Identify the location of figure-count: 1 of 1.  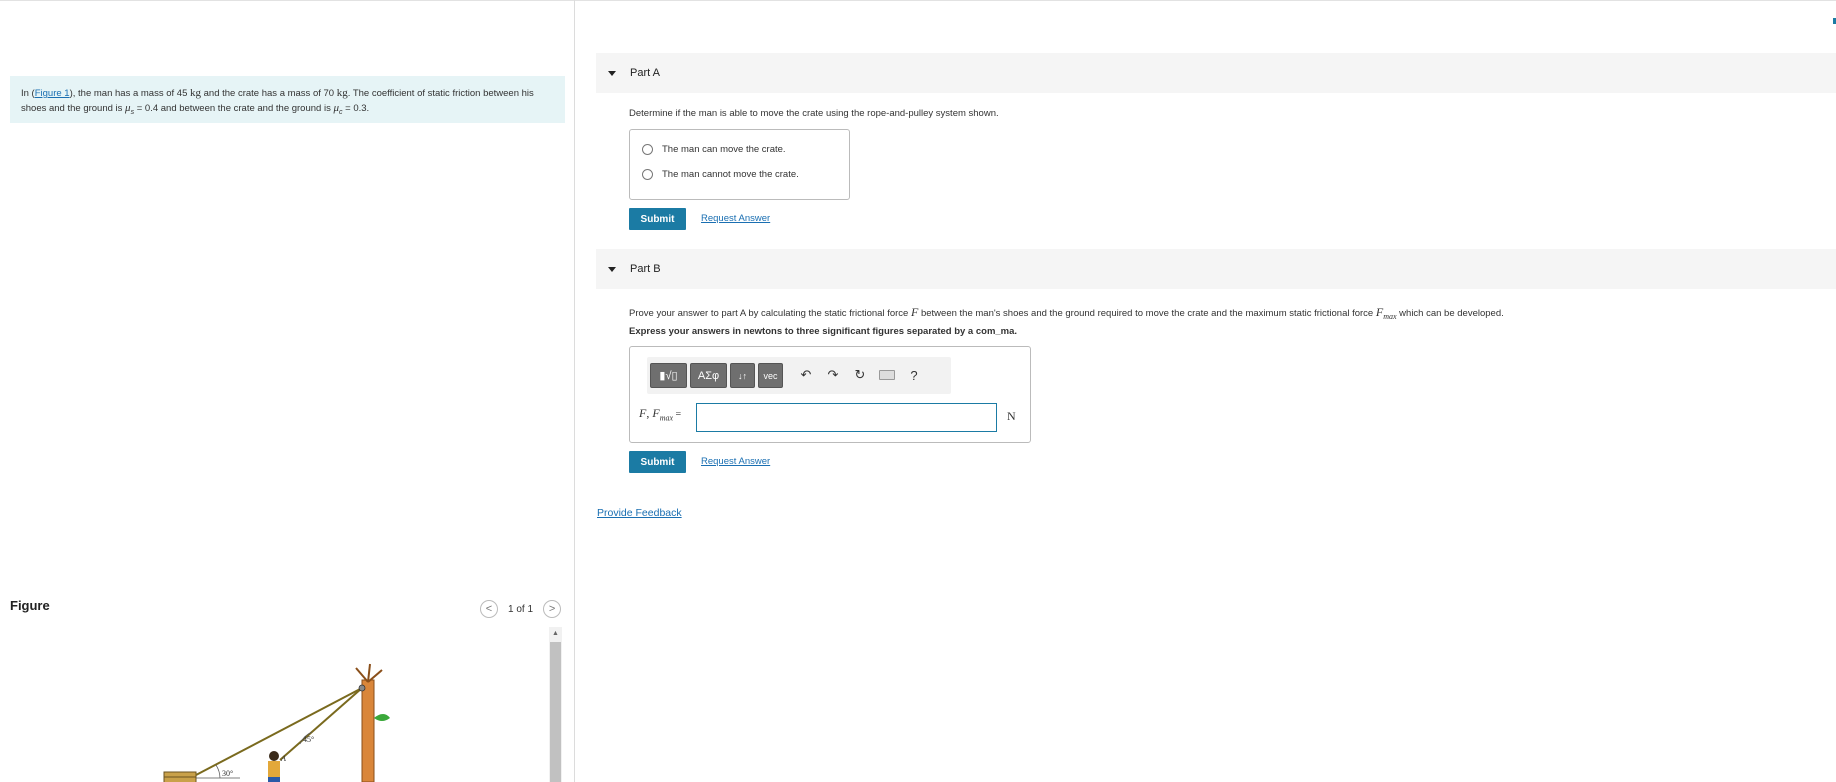
(521, 609).